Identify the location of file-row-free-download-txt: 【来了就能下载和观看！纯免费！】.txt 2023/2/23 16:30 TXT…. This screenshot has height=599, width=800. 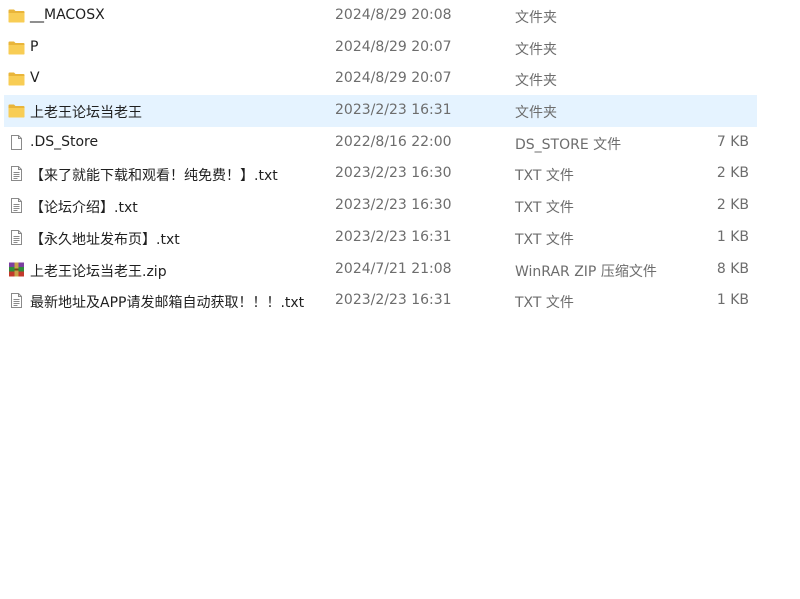
(380, 174).